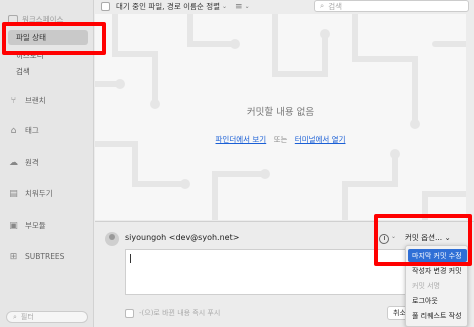 This screenshot has width=474, height=327. Describe the element at coordinates (36, 256) in the screenshot. I see `sidebar-group-subtrees: ⊞ SUBTREES` at that location.